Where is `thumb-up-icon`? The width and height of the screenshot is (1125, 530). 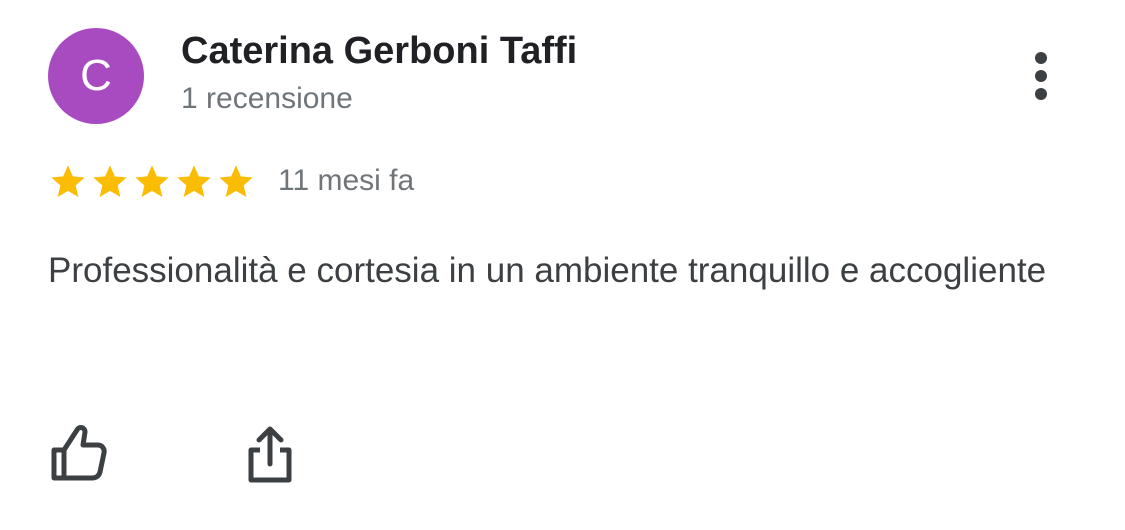
thumb-up-icon is located at coordinates (79, 453).